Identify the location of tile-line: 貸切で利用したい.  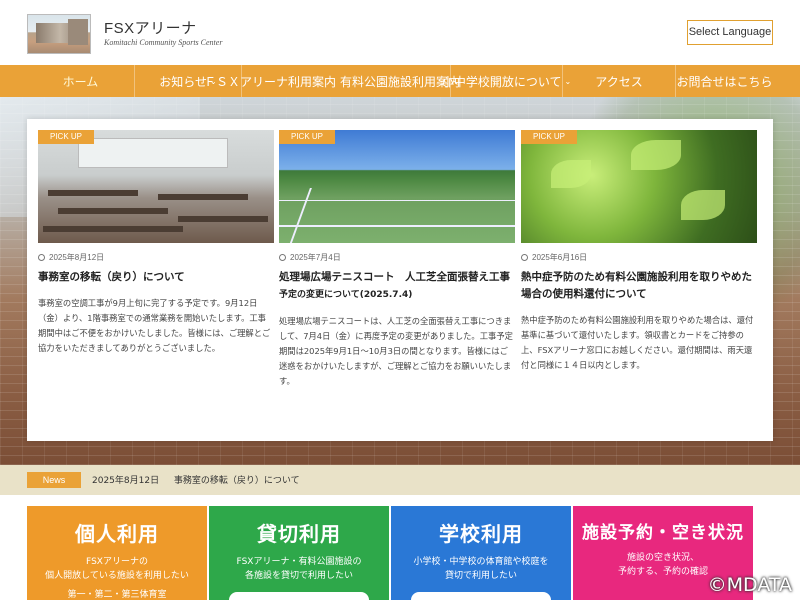
(480, 576).